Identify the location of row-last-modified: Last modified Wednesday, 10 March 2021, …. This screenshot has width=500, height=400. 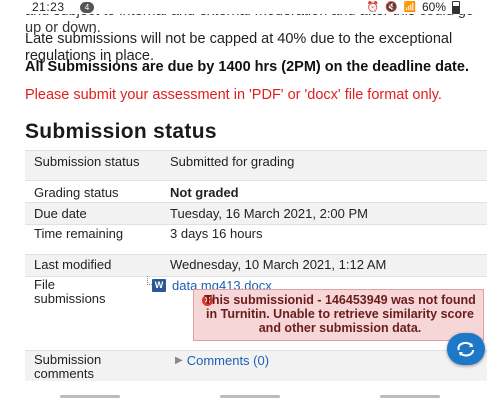
(256, 265).